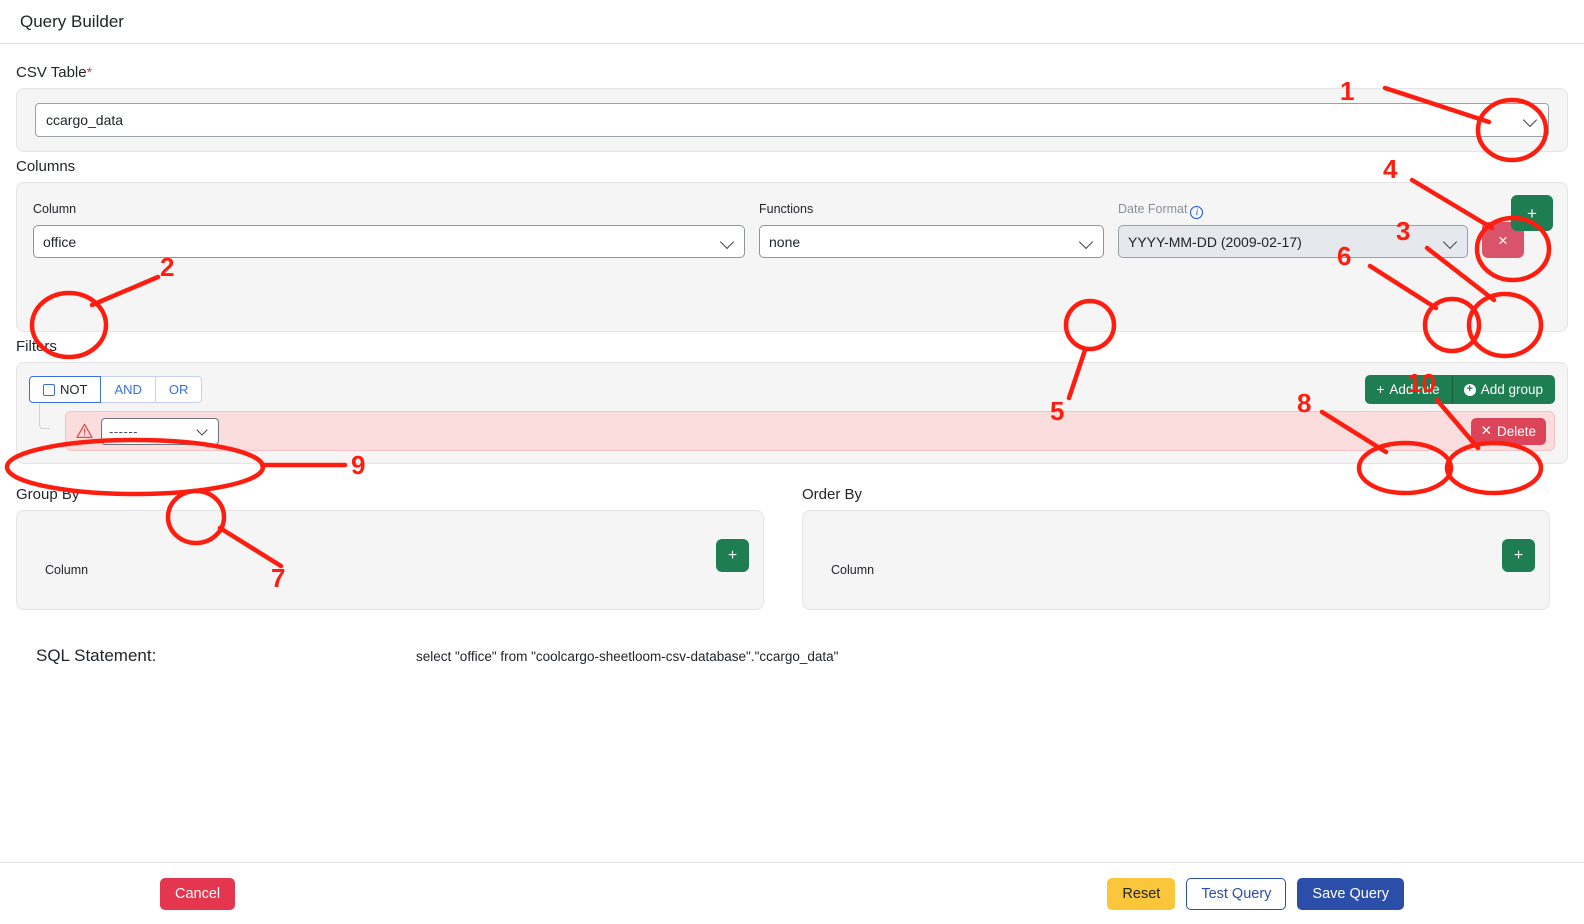 This screenshot has height=924, width=1584. I want to click on groupby-orderby-row: Group By Column + Order By Column +, so click(792, 545).